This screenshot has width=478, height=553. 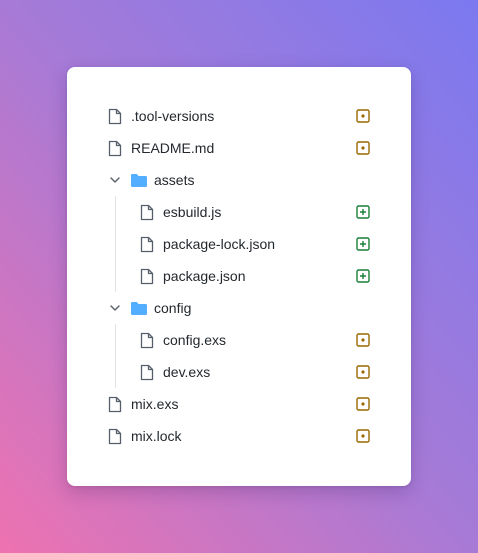 What do you see at coordinates (239, 212) in the screenshot?
I see `tree-item-esbuild-js: esbuild.js` at bounding box center [239, 212].